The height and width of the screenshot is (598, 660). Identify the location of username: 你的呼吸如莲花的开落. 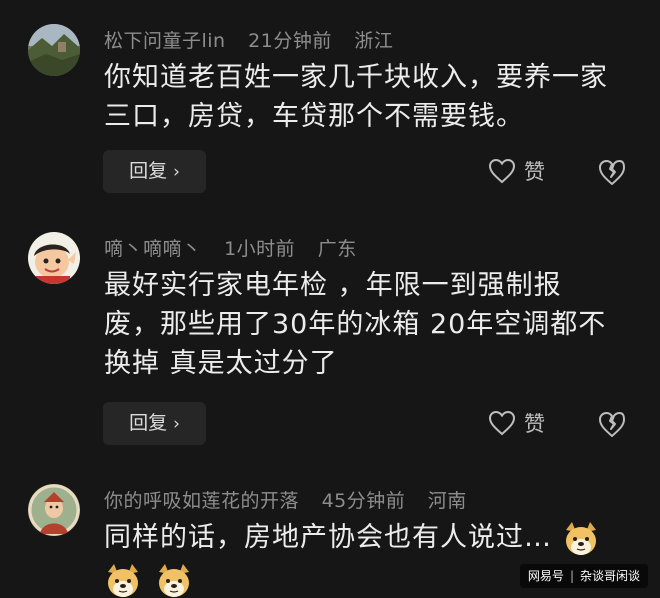
(201, 501).